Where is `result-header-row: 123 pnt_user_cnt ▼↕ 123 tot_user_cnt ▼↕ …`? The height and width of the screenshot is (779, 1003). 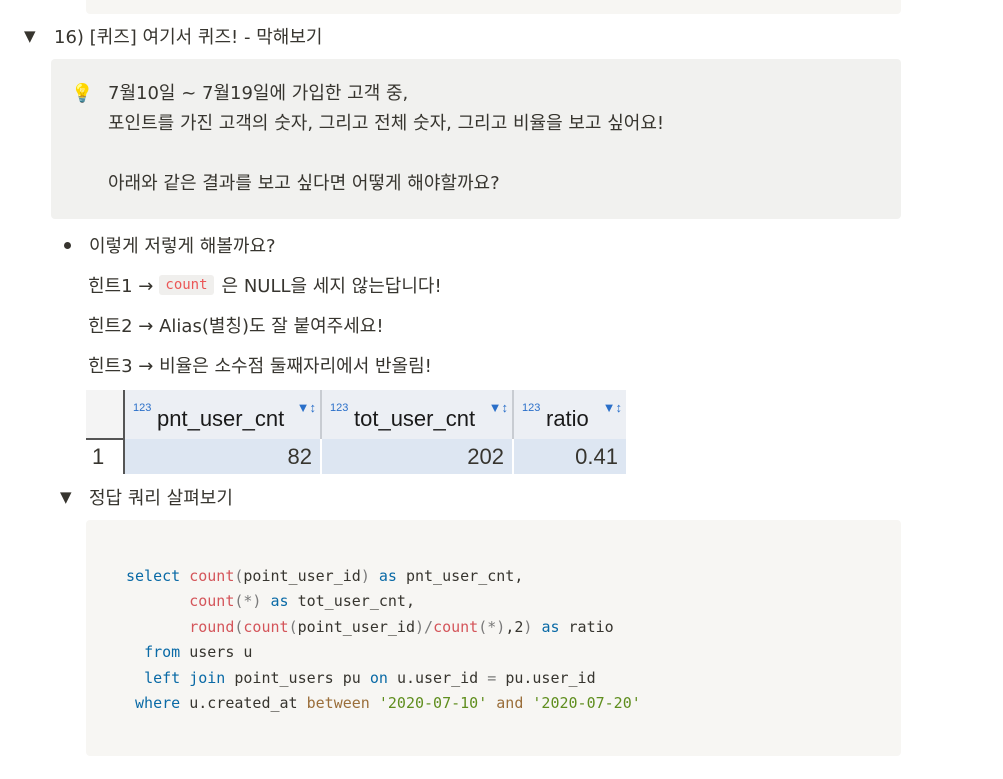
result-header-row: 123 pnt_user_cnt ▼↕ 123 tot_user_cnt ▼↕ … is located at coordinates (356, 415).